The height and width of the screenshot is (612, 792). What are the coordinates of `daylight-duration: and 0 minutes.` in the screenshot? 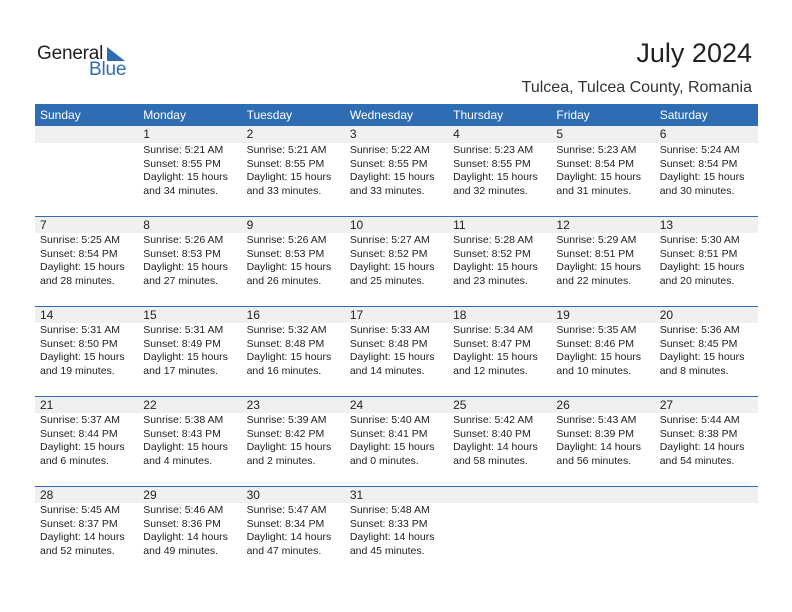 It's located at (384, 460).